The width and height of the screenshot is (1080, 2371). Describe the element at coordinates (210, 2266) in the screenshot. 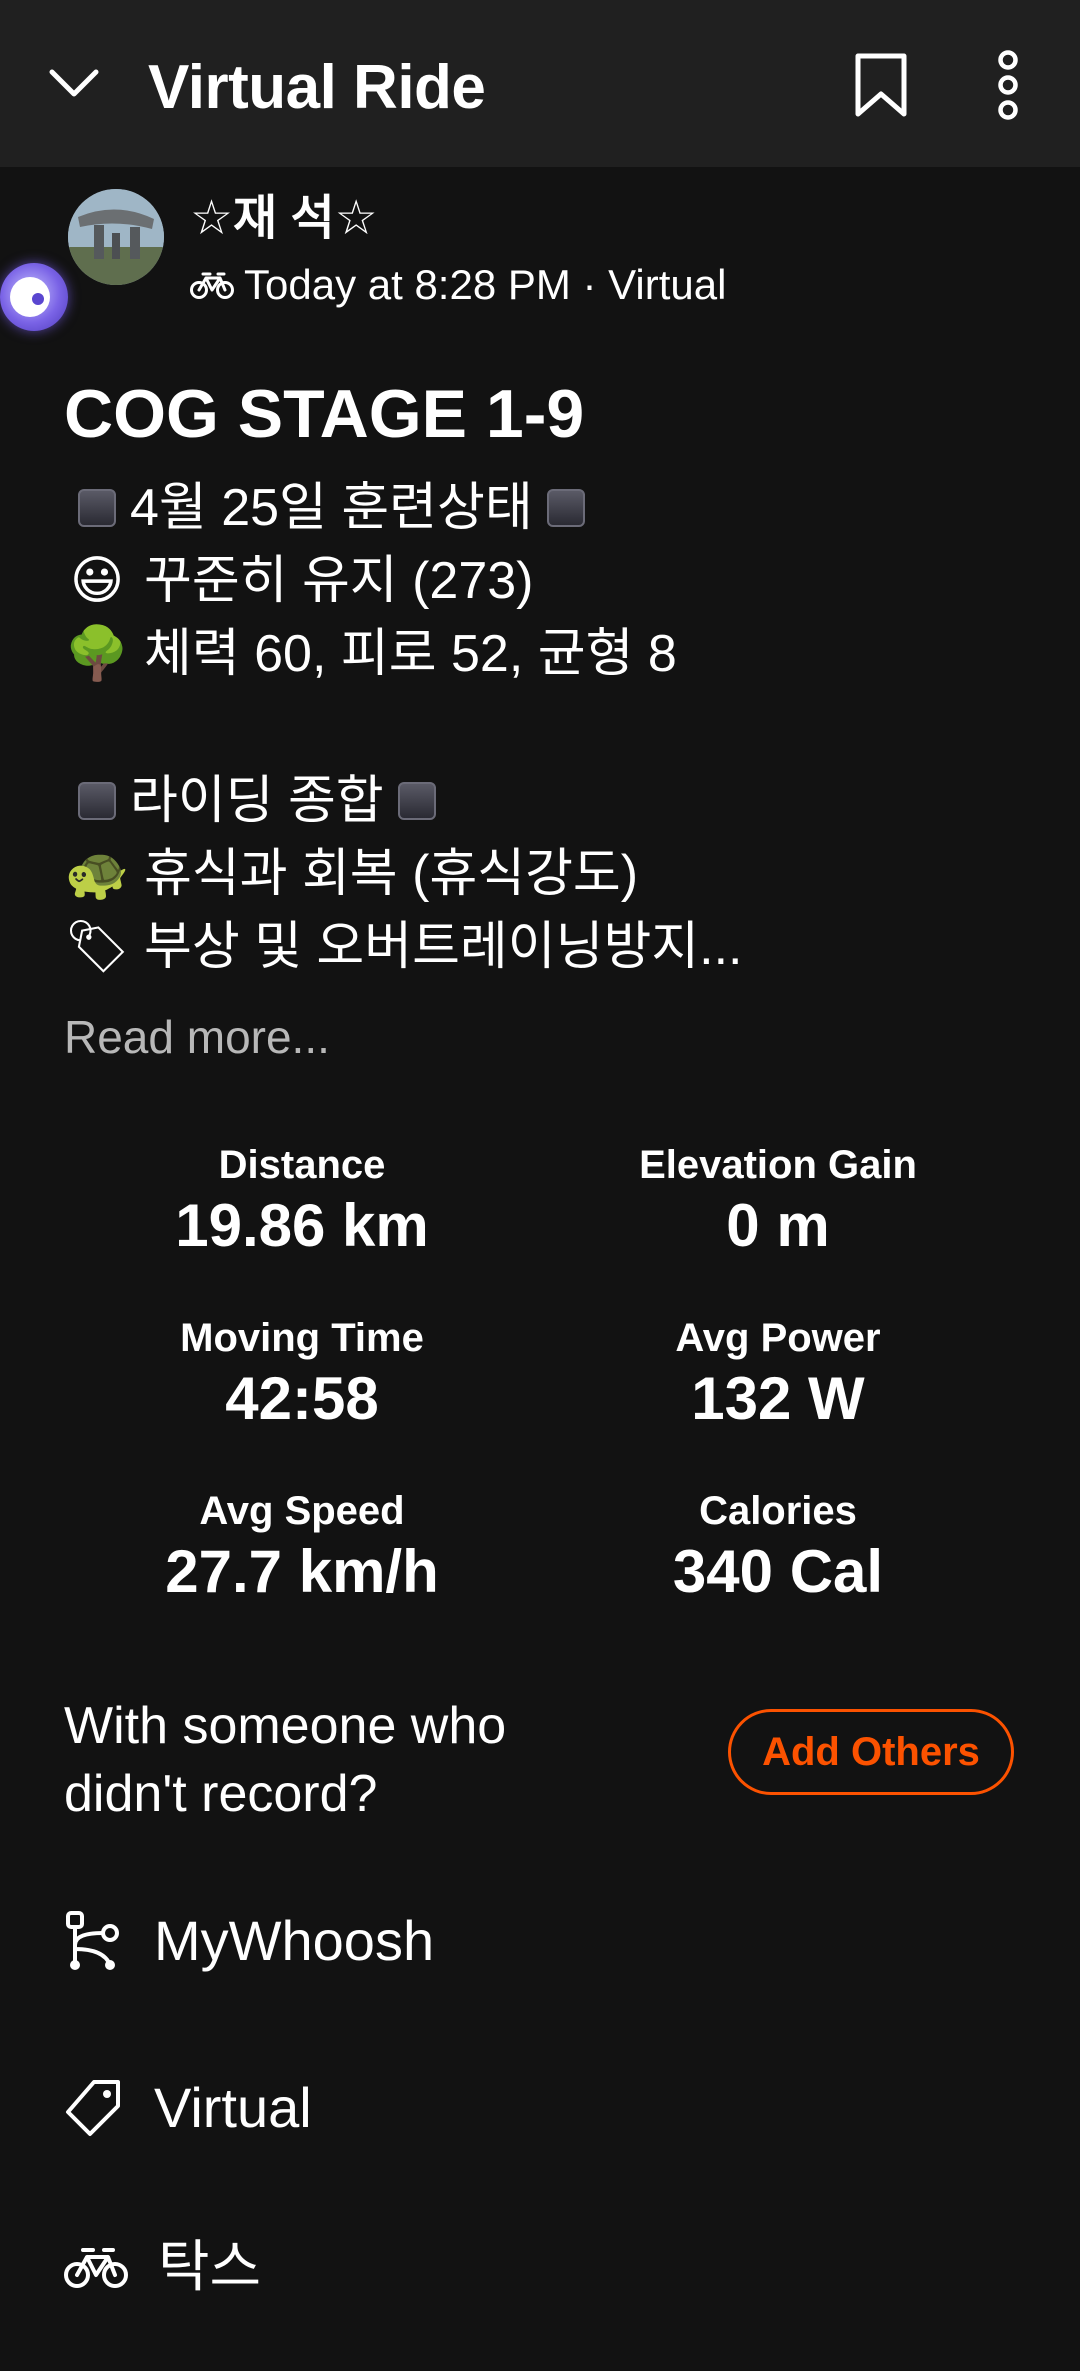

I see `detail-label-gear: 탁스` at that location.